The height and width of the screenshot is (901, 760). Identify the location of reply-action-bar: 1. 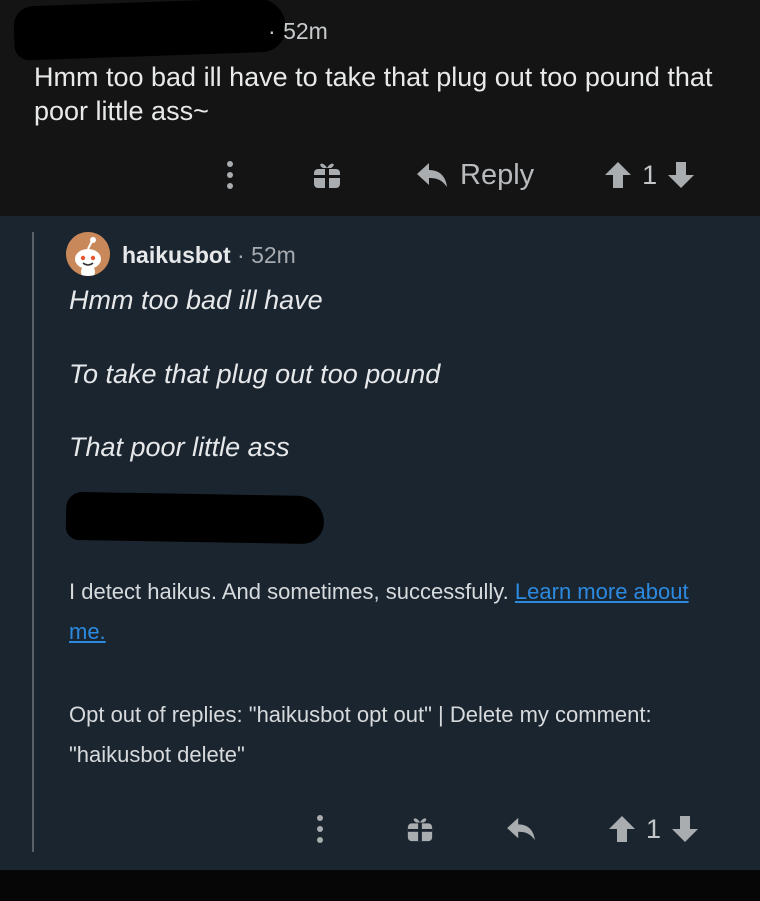
(503, 829).